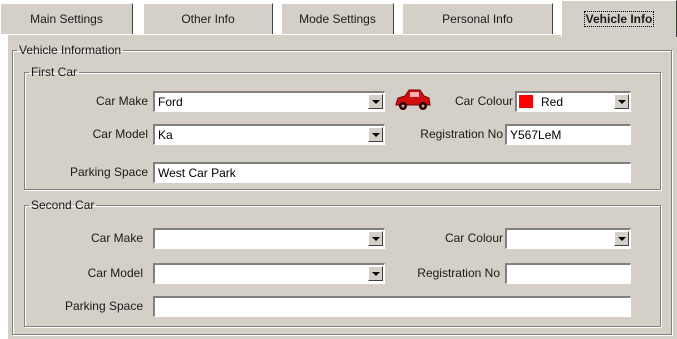 The width and height of the screenshot is (677, 339). I want to click on tab-main-settings: Main Settings, so click(66, 18).